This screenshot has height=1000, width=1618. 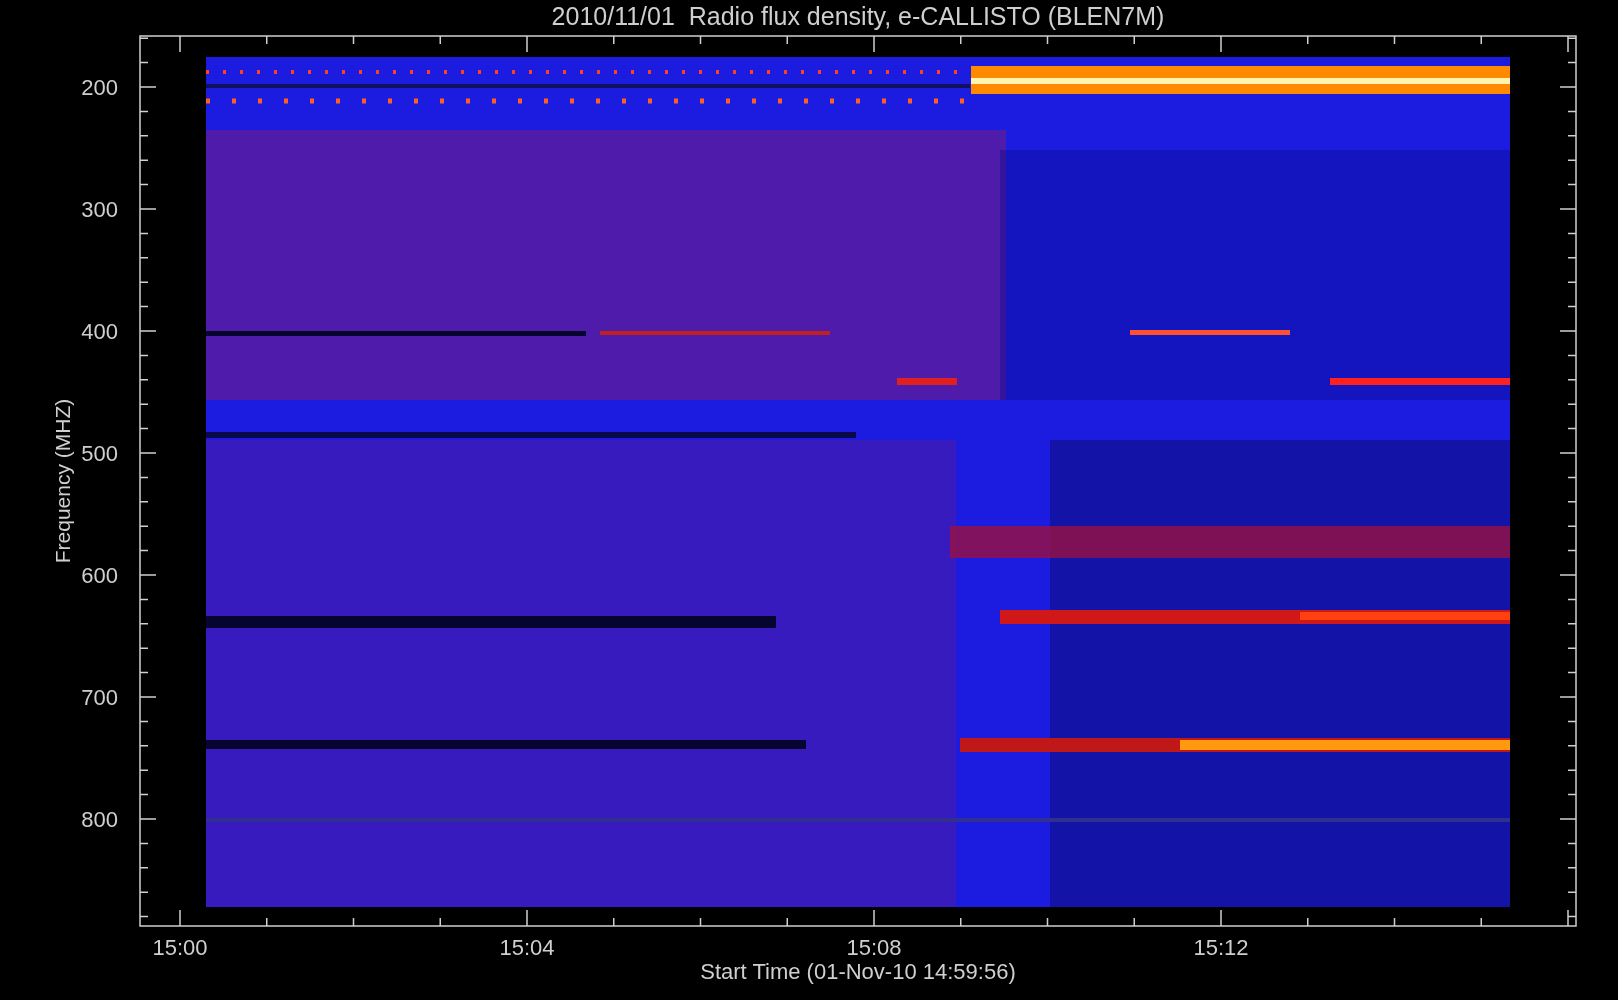 What do you see at coordinates (99, 209) in the screenshot?
I see `y-tick-label: 300` at bounding box center [99, 209].